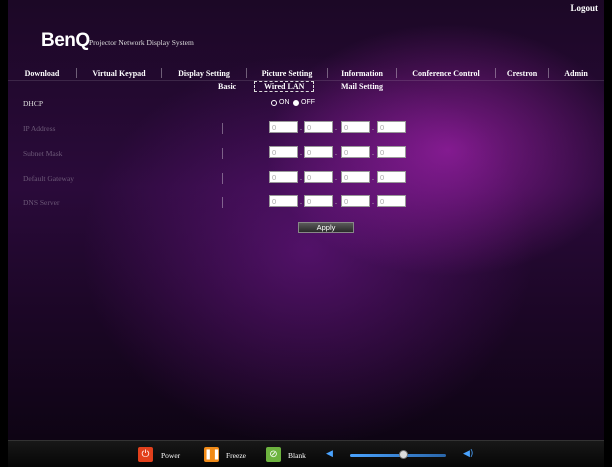 The image size is (612, 467). Describe the element at coordinates (49, 178) in the screenshot. I see `default-gateway-label: Default Gateway` at that location.